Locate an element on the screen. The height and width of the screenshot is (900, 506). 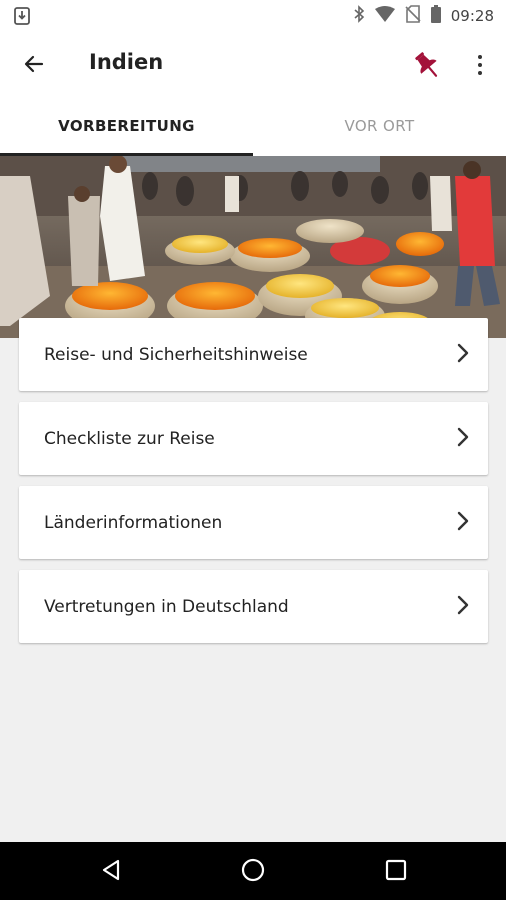
nav-recents-button is located at coordinates (396, 872).